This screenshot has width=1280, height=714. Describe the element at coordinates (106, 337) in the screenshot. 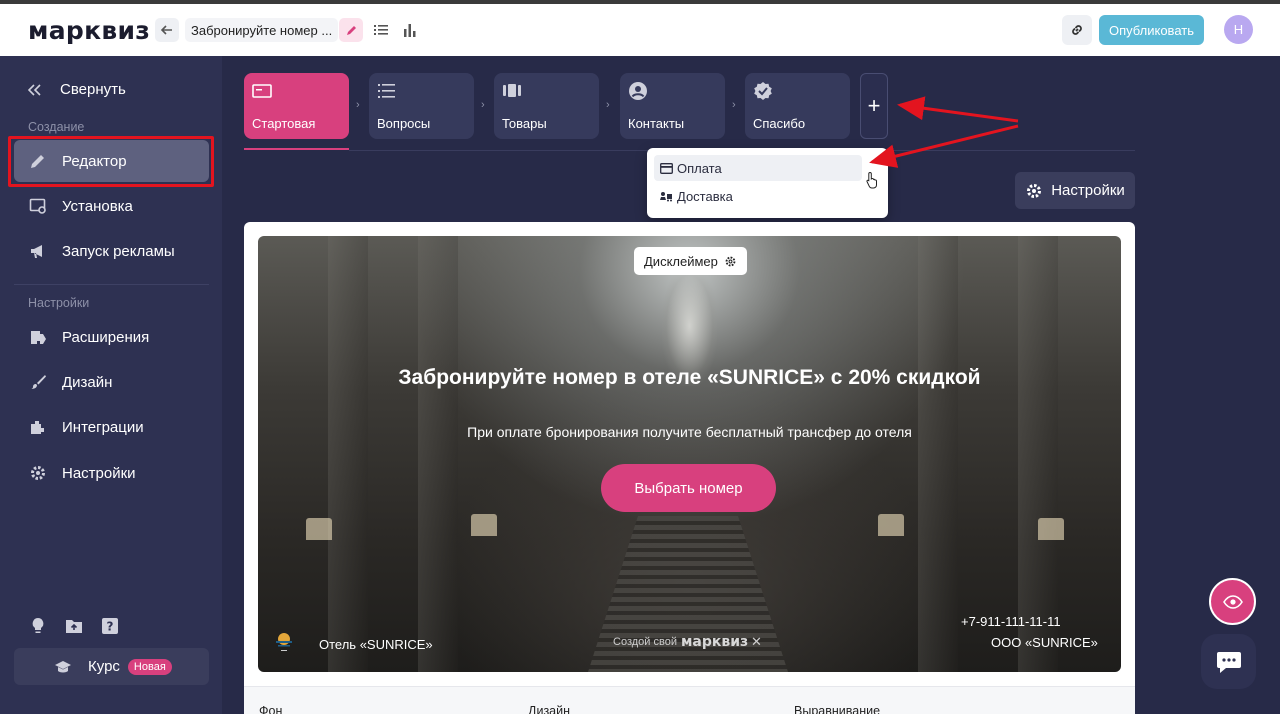

I see `sidebar-item-label: Расширения` at that location.